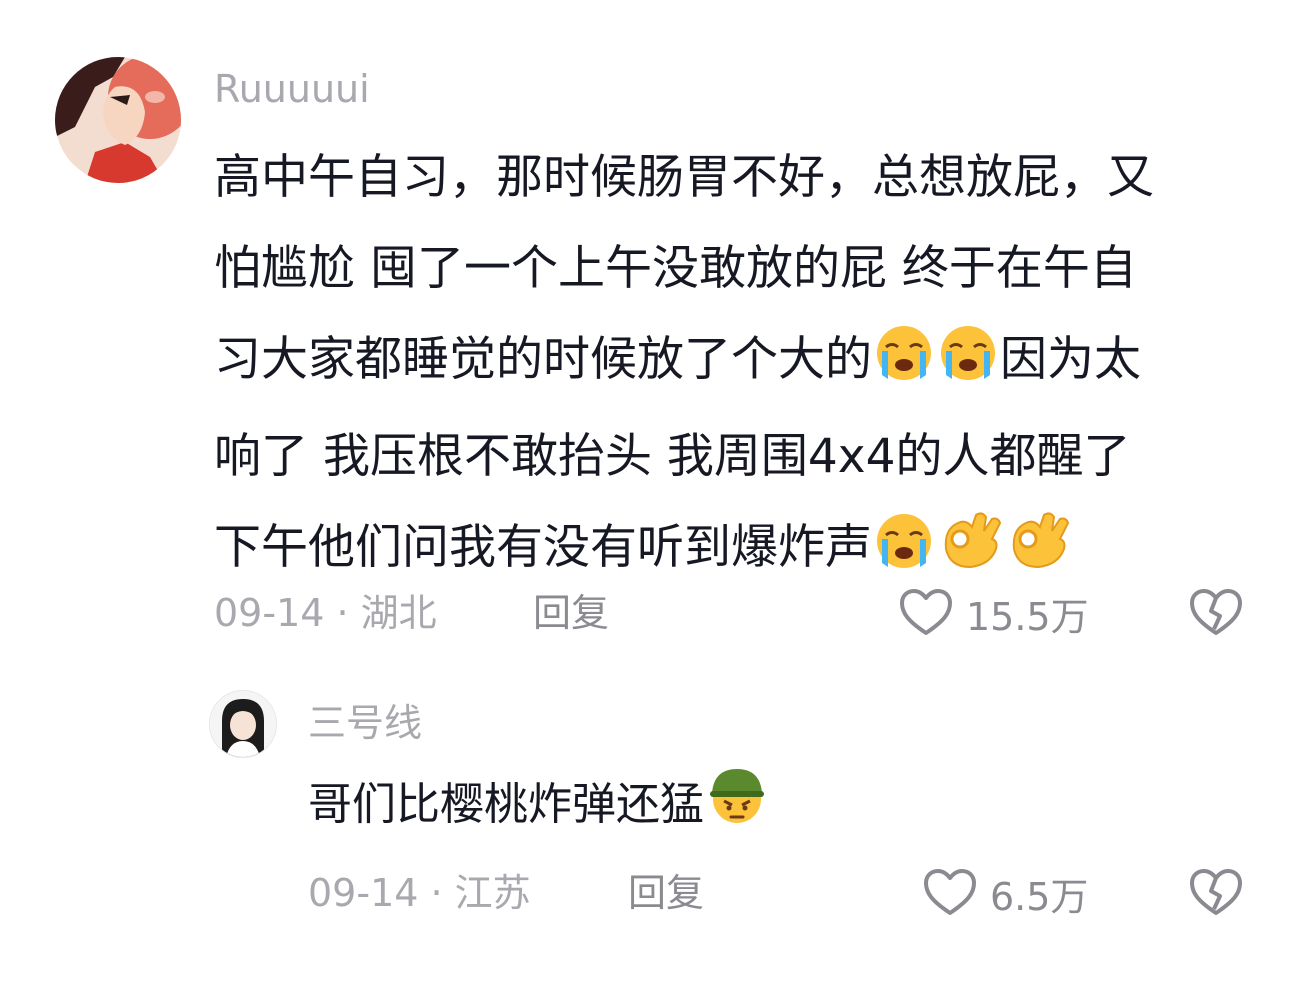 The image size is (1309, 984). I want to click on comment-line-text: 下午他们问我有没有听到爆炸声, so click(543, 547).